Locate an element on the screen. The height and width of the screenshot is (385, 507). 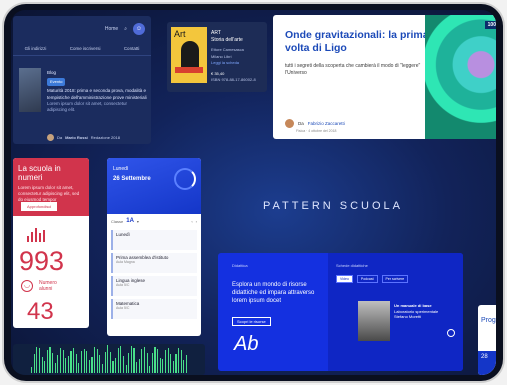
author-avatar is located at coordinates (50, 137).